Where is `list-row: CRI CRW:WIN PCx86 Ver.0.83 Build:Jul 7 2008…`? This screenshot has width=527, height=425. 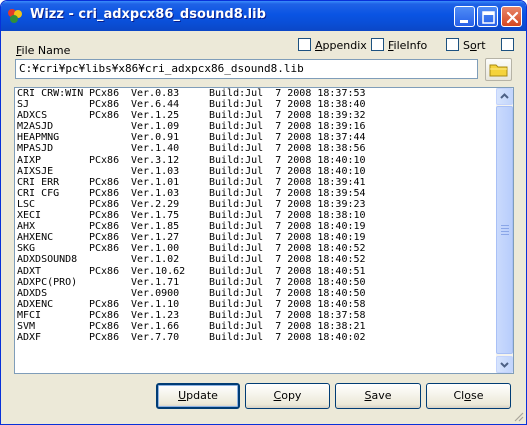 list-row: CRI CRW:WIN PCx86 Ver.0.83 Build:Jul 7 2008… is located at coordinates (203, 93).